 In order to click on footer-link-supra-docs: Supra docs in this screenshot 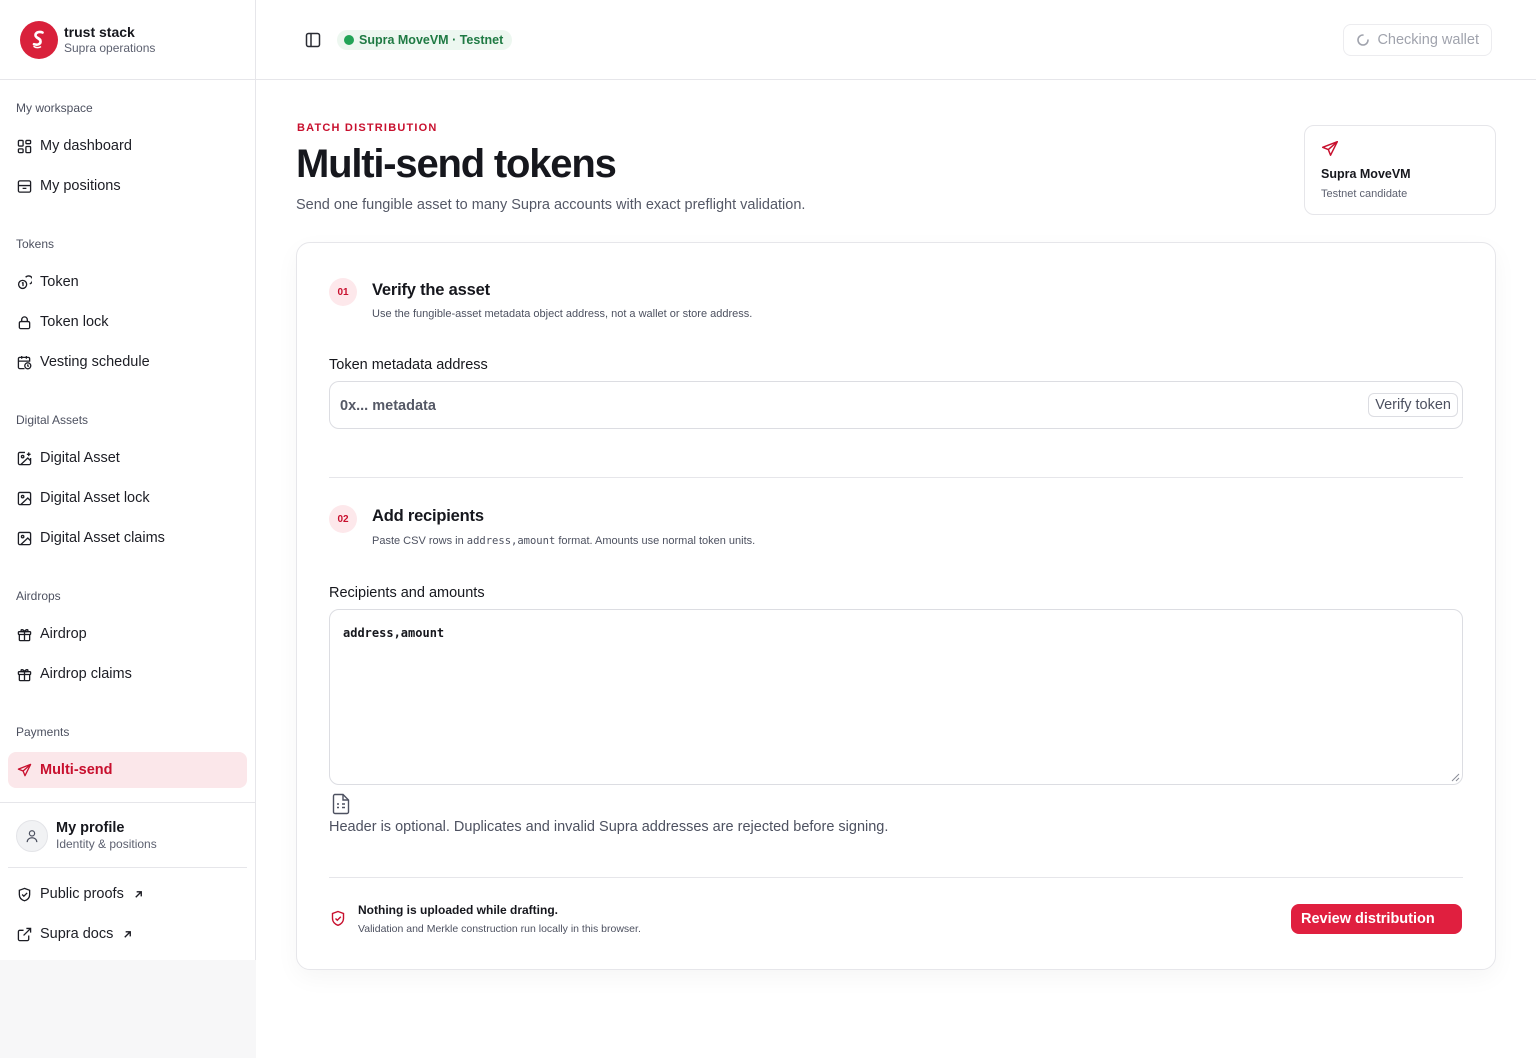, I will do `click(127, 934)`.